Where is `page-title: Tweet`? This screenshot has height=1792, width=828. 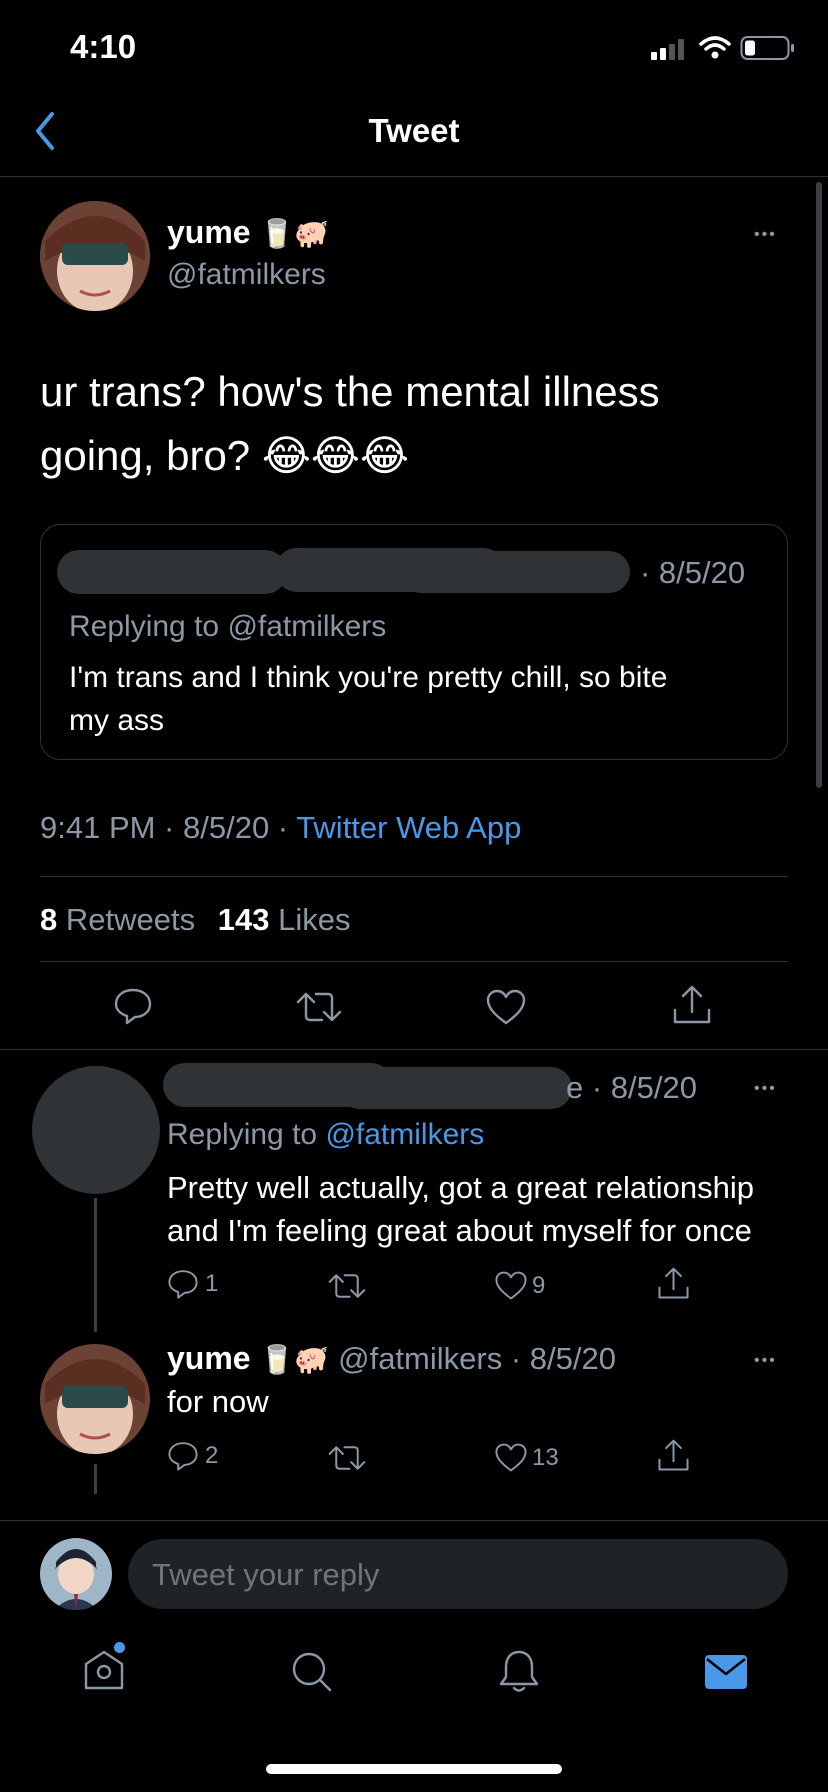 page-title: Tweet is located at coordinates (414, 130).